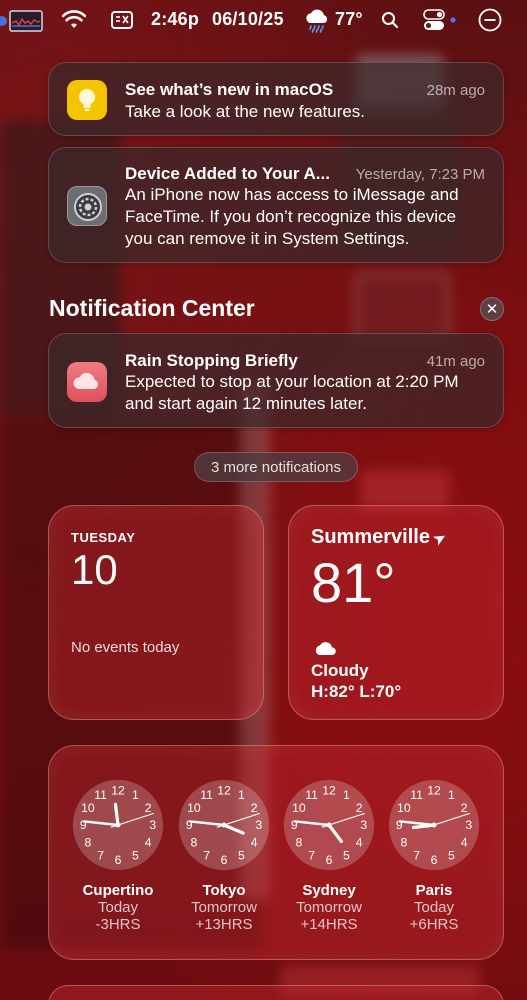 Image resolution: width=527 pixels, height=1000 pixels. Describe the element at coordinates (340, 670) in the screenshot. I see `weather-condition: Cloudy` at that location.